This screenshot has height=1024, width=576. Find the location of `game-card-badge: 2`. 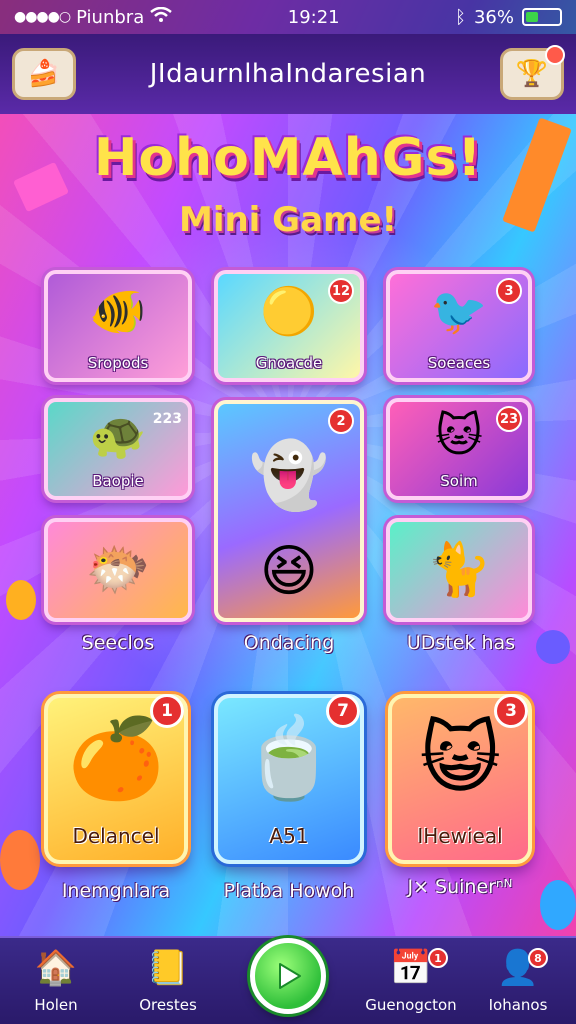

game-card-badge: 2 is located at coordinates (341, 421).